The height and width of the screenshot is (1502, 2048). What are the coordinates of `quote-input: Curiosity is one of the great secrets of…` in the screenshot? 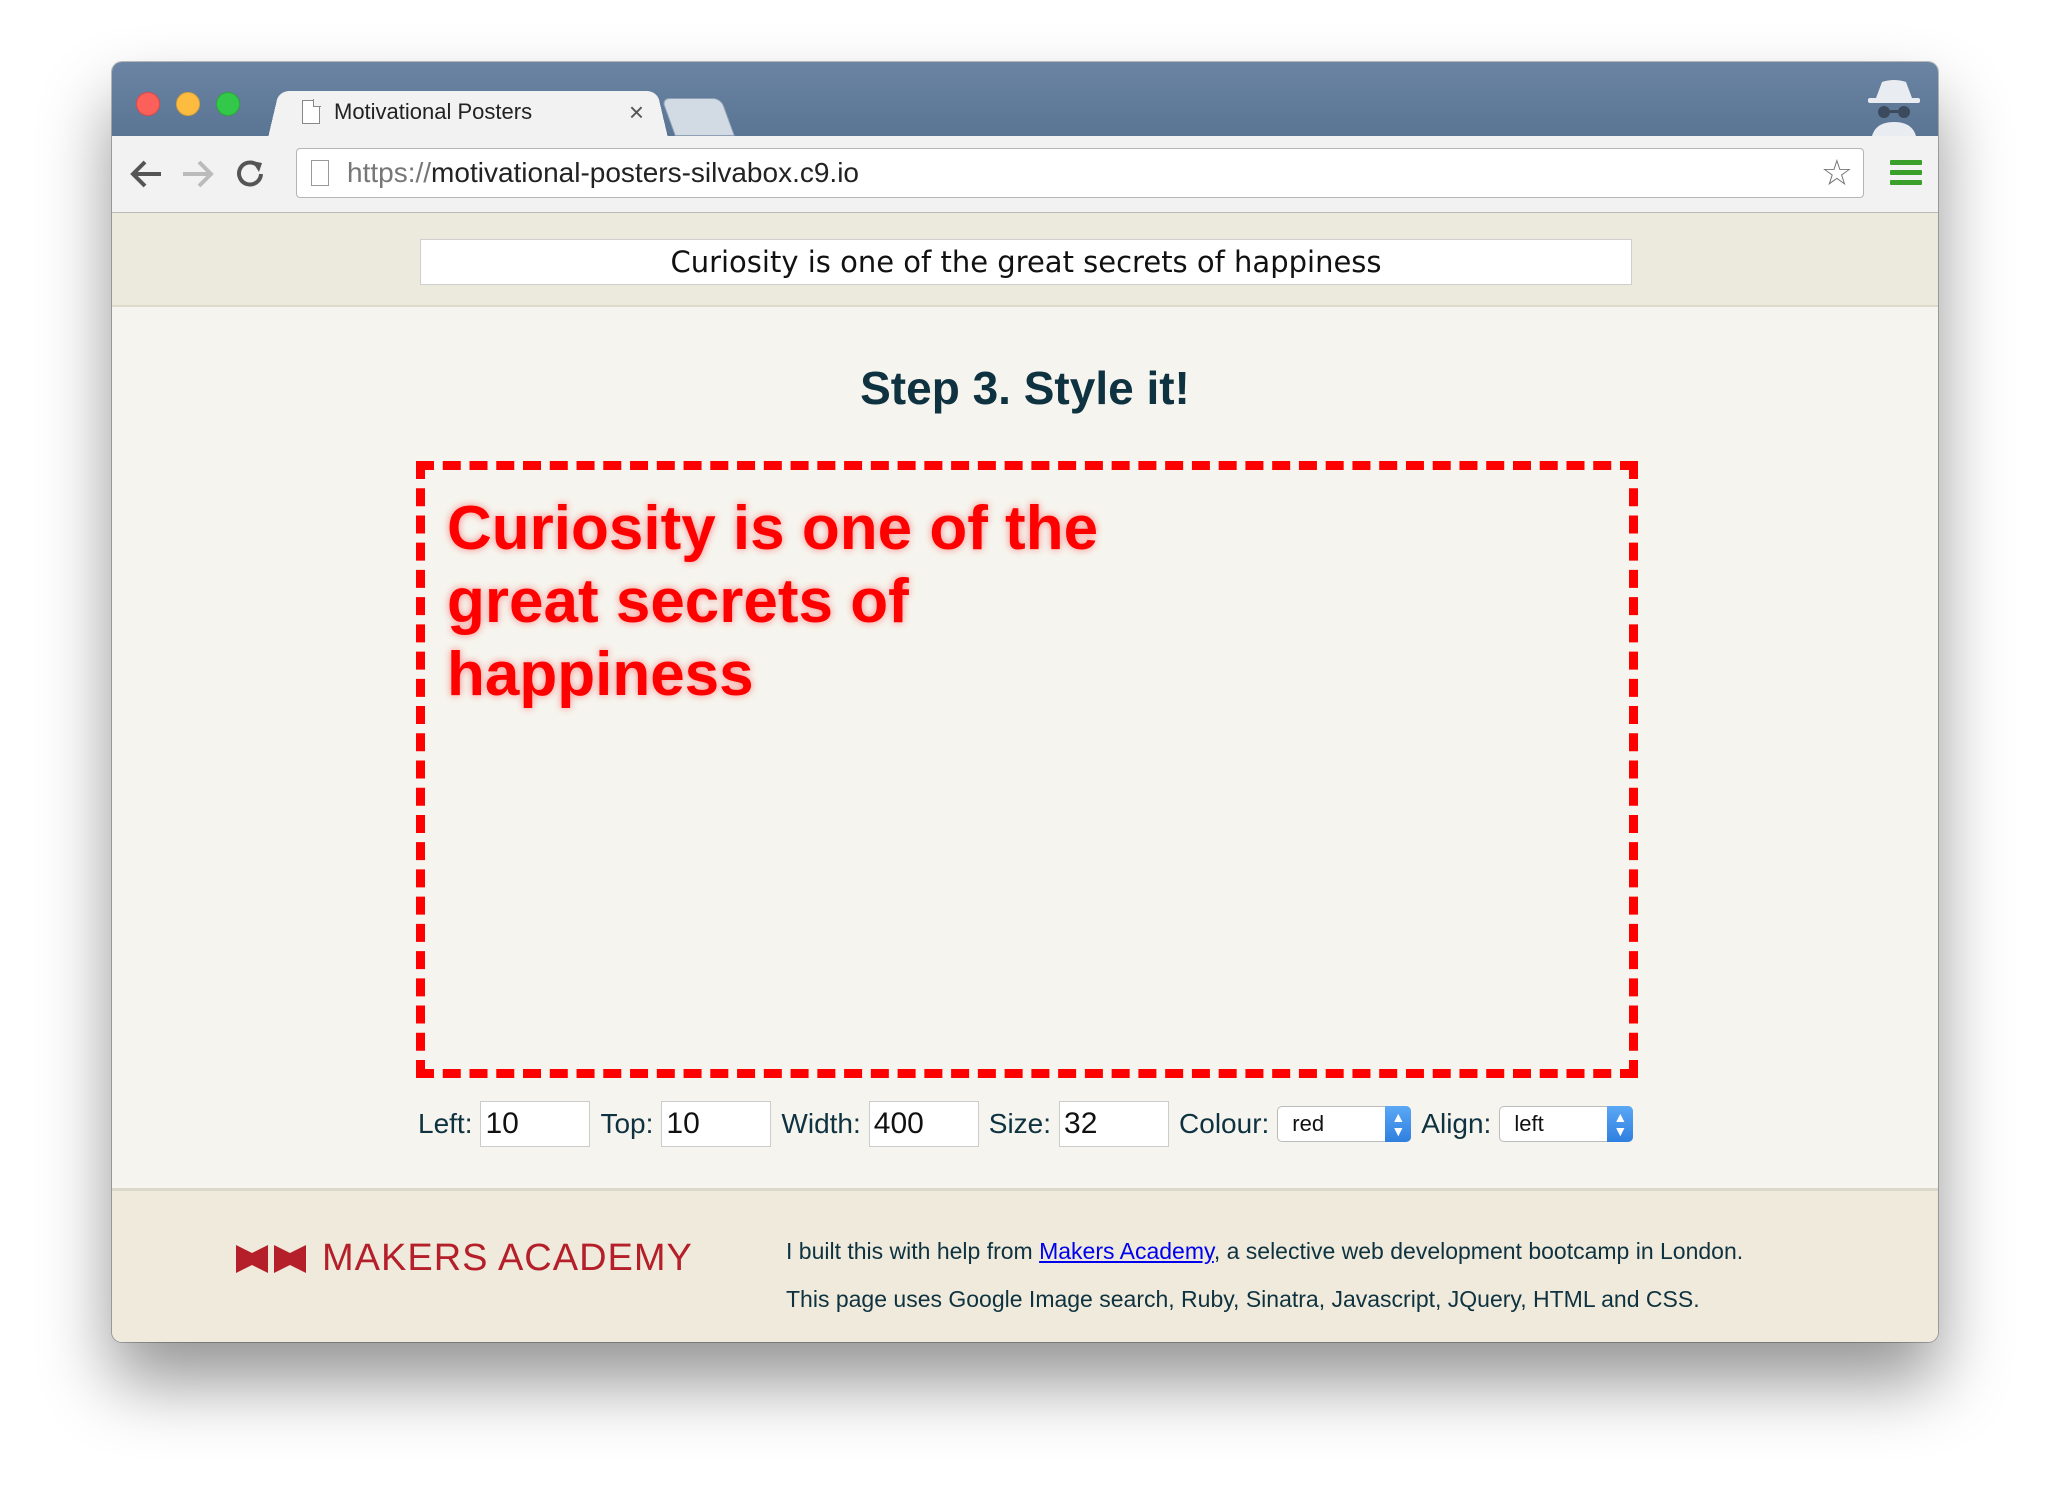 It's located at (1026, 262).